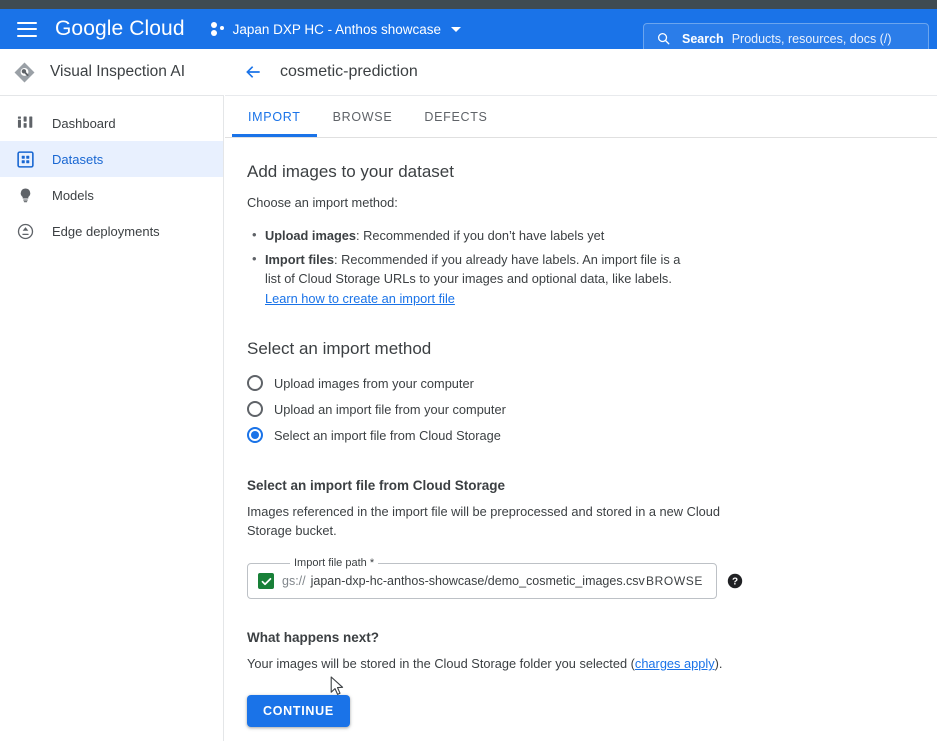  Describe the element at coordinates (25, 231) in the screenshot. I see `edge-deployments-icon` at that location.